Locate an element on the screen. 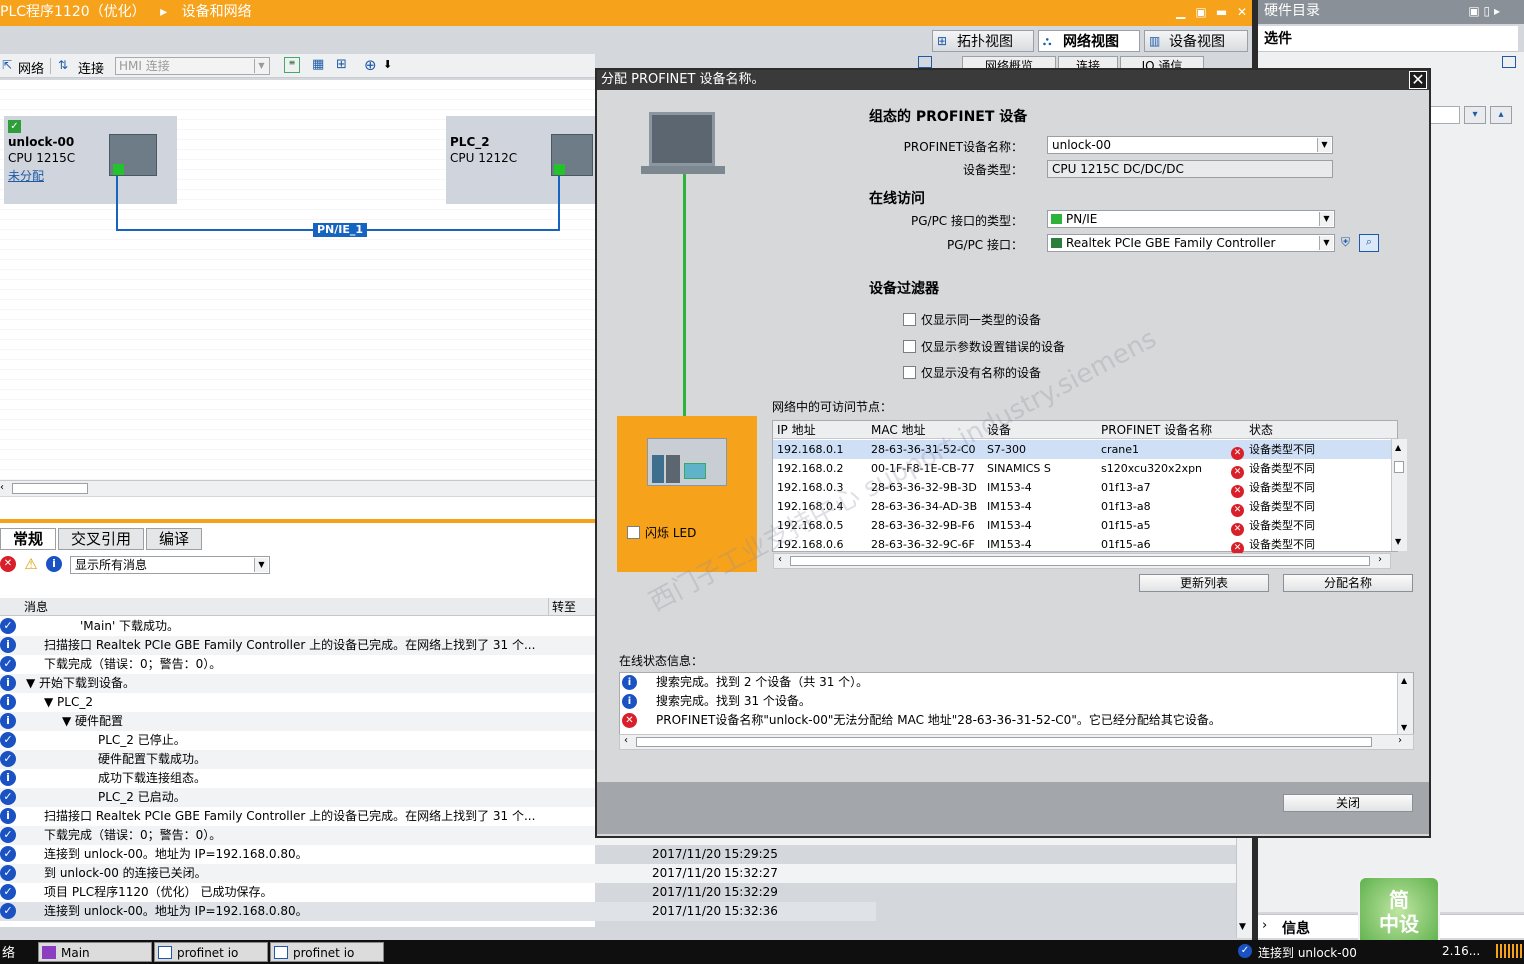 The image size is (1524, 964). status-vscroll: ▲ ▼ is located at coordinates (1405, 705).